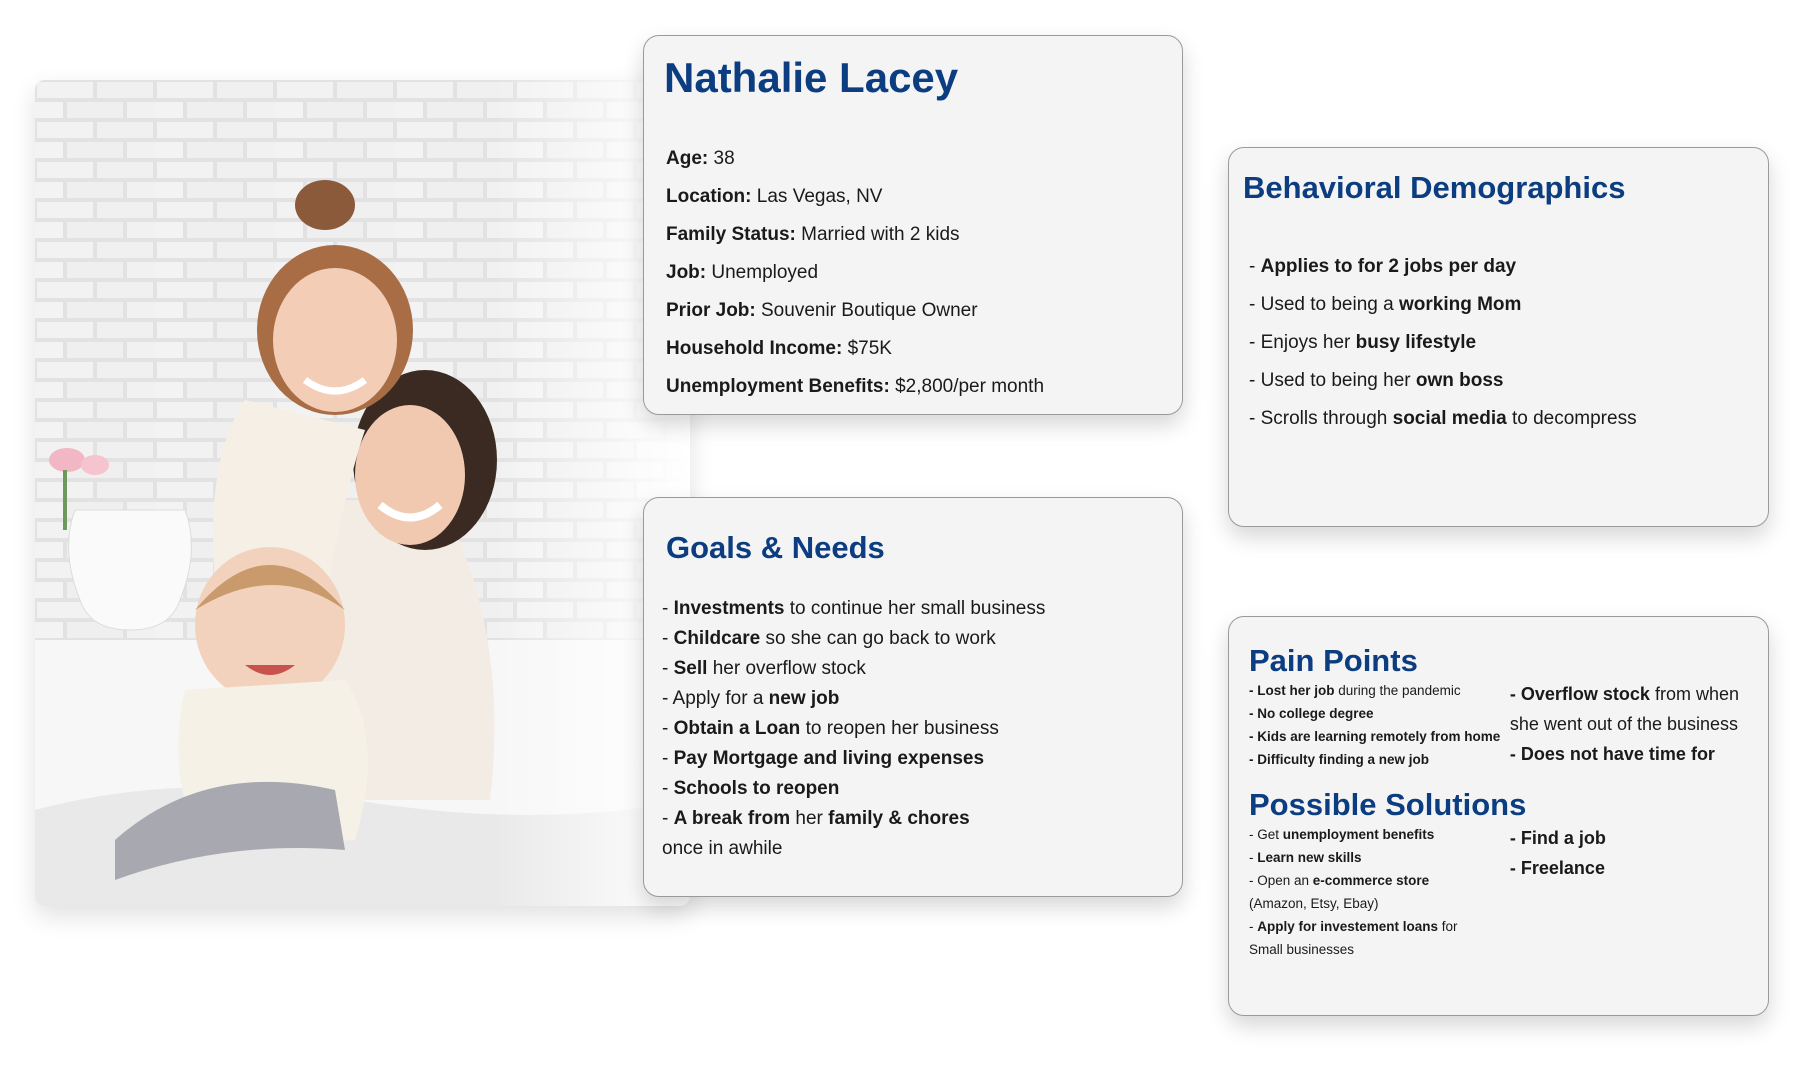  I want to click on profile-row-family-status: Family Status: Married with 2 kids, so click(813, 234).